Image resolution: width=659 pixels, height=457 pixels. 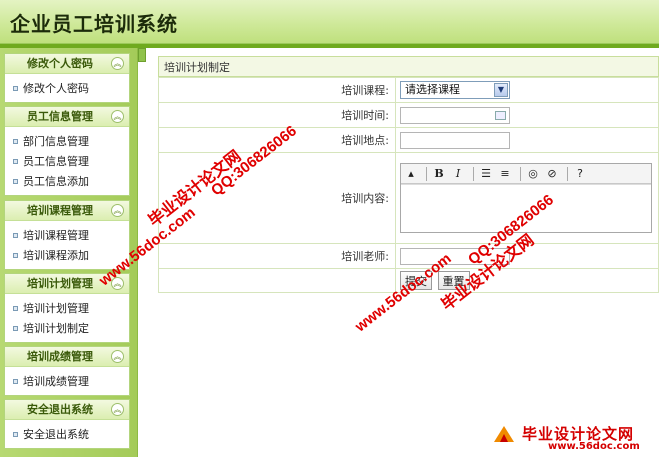 I want to click on sidebar-item-label: 修改个人密码, so click(x=56, y=88).